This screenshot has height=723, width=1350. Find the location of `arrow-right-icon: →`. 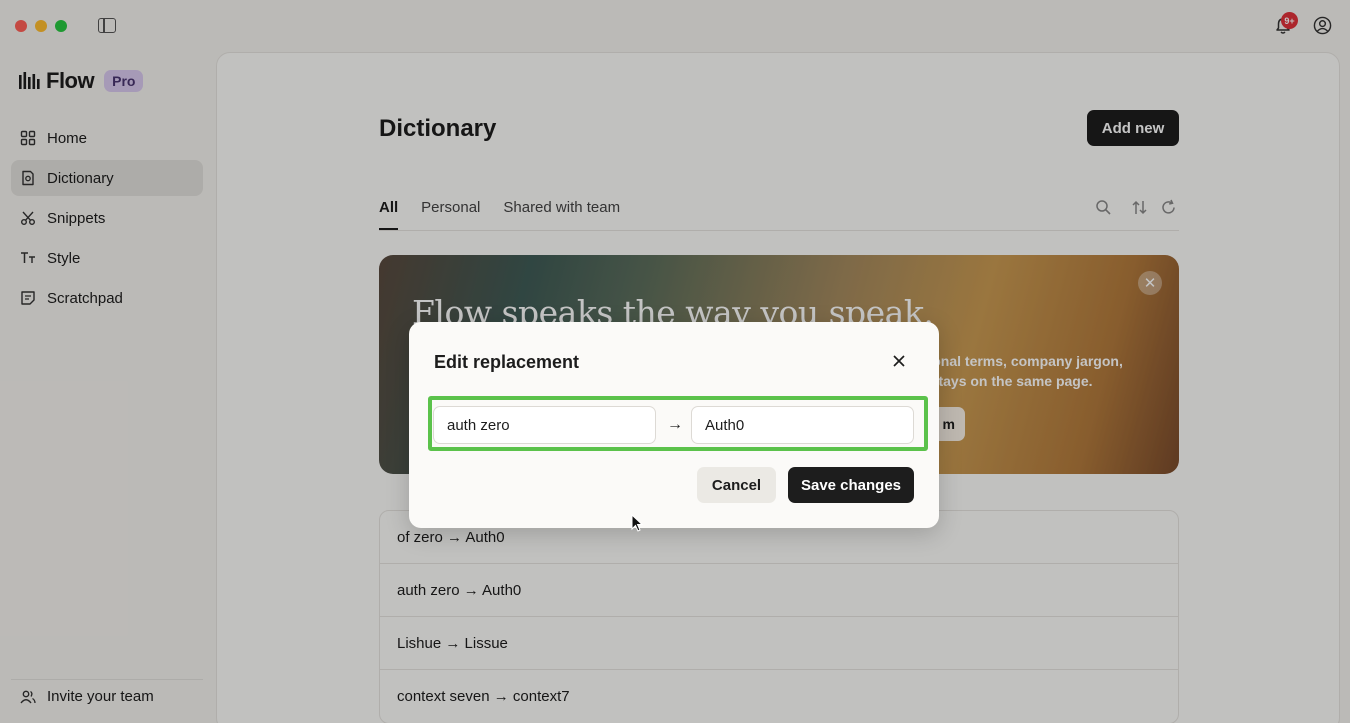

arrow-right-icon: → is located at coordinates (675, 424).